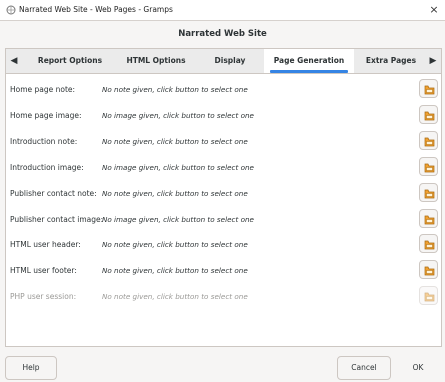 The image size is (445, 382). What do you see at coordinates (31, 368) in the screenshot?
I see `help-button: Help` at bounding box center [31, 368].